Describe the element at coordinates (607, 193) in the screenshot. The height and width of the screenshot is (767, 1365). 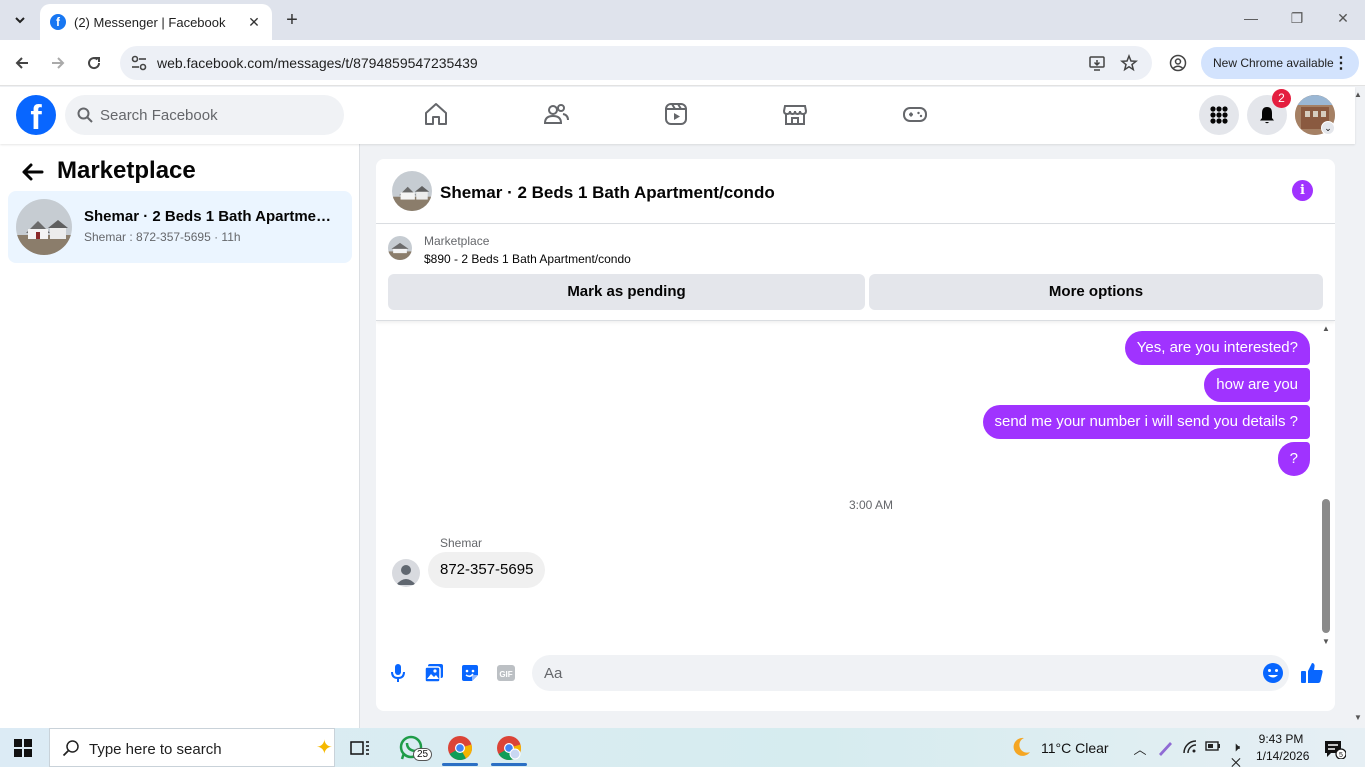
I see `chat-title: Shemar · 2 Beds 1 Bath Apartment/condo` at that location.